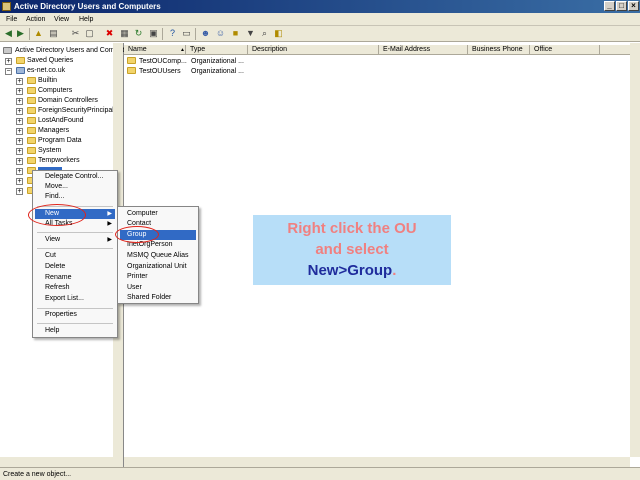 The height and width of the screenshot is (480, 640). I want to click on submenu-item-shared-folder: Shared Folder, so click(158, 298).